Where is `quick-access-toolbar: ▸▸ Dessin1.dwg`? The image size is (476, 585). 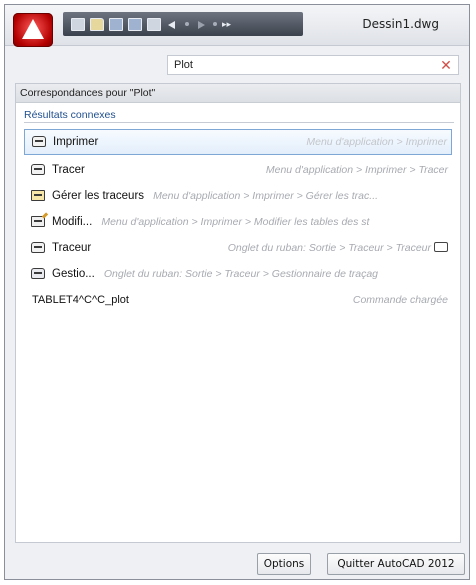
quick-access-toolbar: ▸▸ Dessin1.dwg is located at coordinates (237, 26).